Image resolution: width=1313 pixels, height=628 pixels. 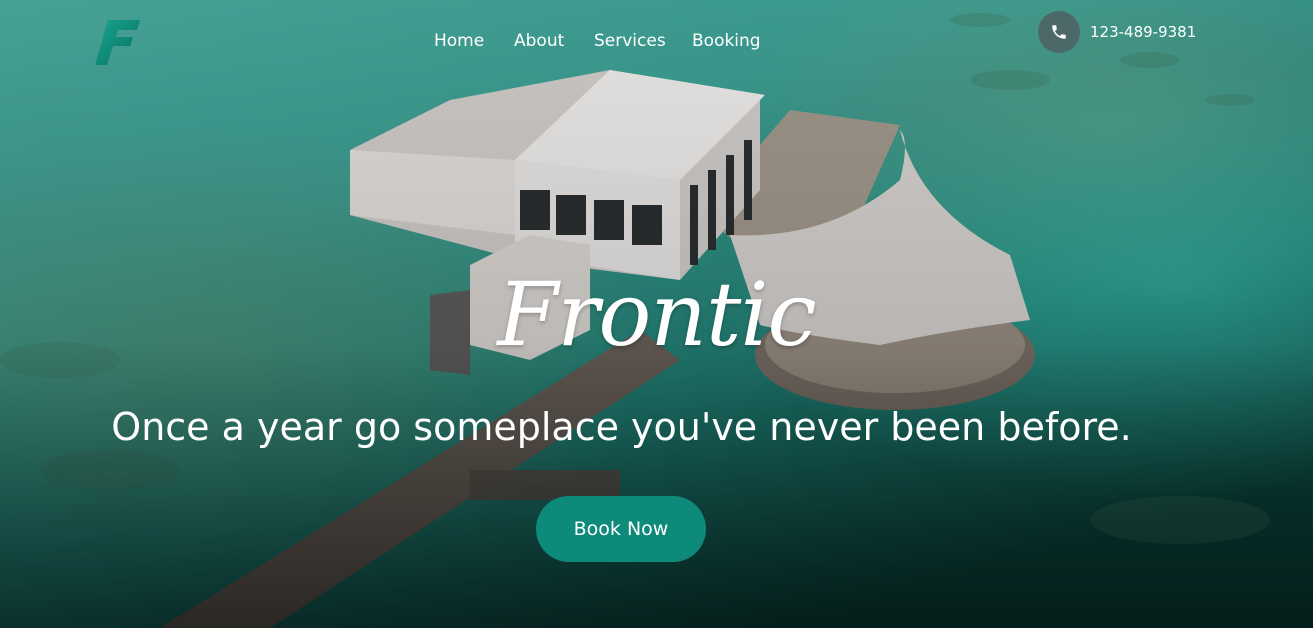 What do you see at coordinates (621, 529) in the screenshot?
I see `book-now-button: Book Now` at bounding box center [621, 529].